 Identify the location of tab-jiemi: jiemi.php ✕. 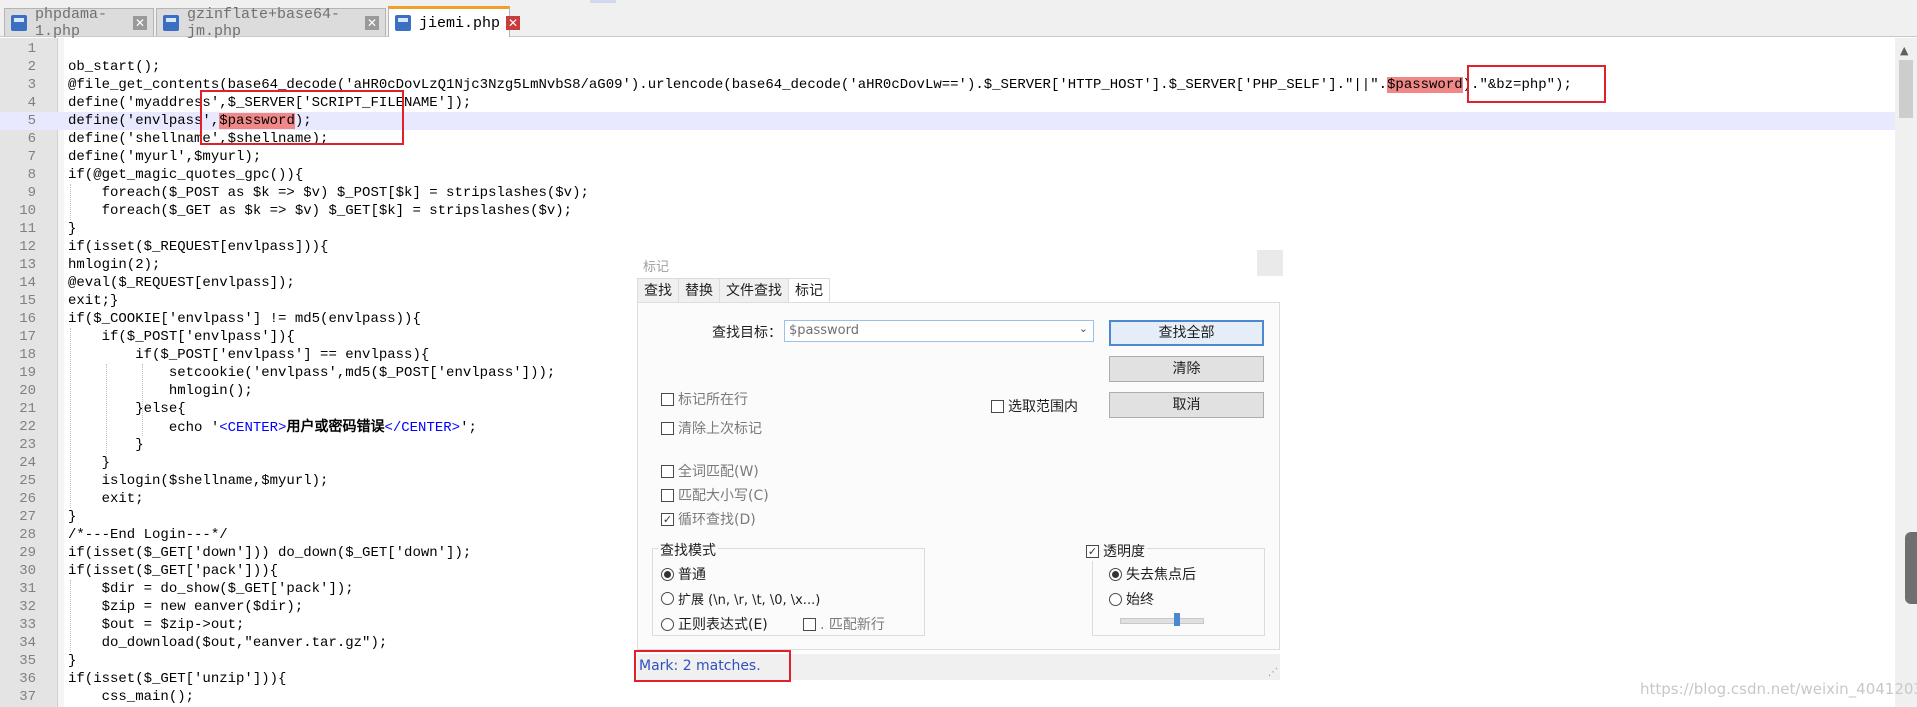
(454, 21).